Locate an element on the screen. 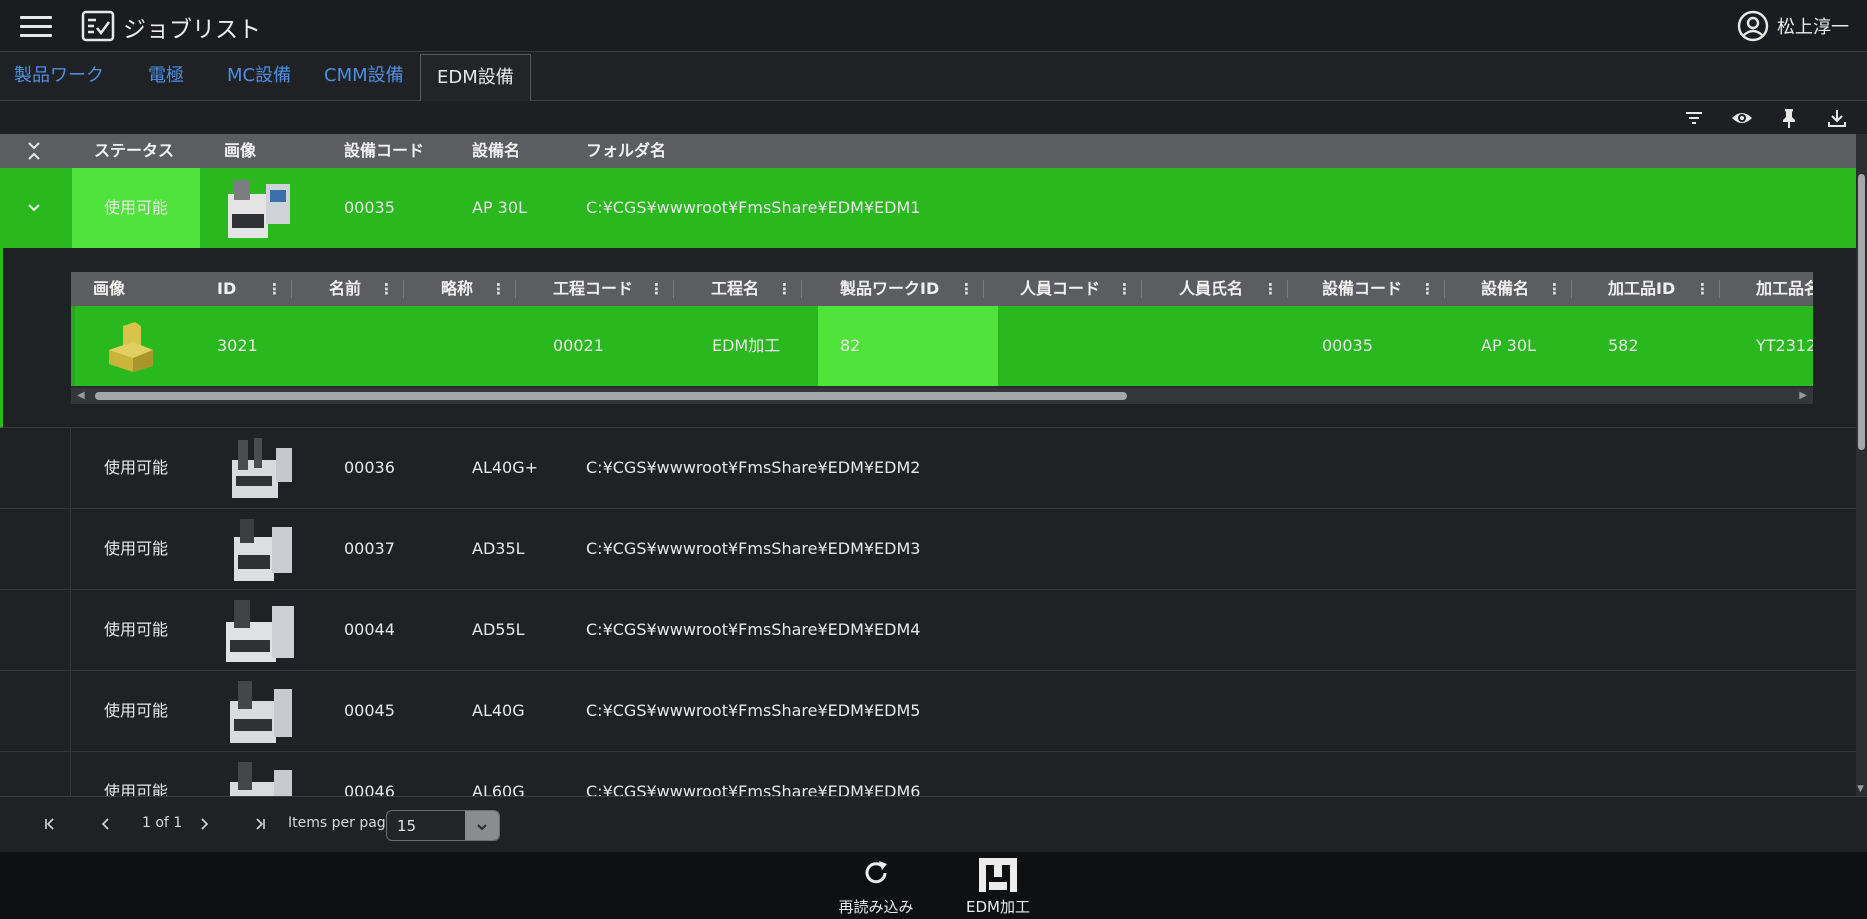  equipment-name: AL40G+ is located at coordinates (505, 467).